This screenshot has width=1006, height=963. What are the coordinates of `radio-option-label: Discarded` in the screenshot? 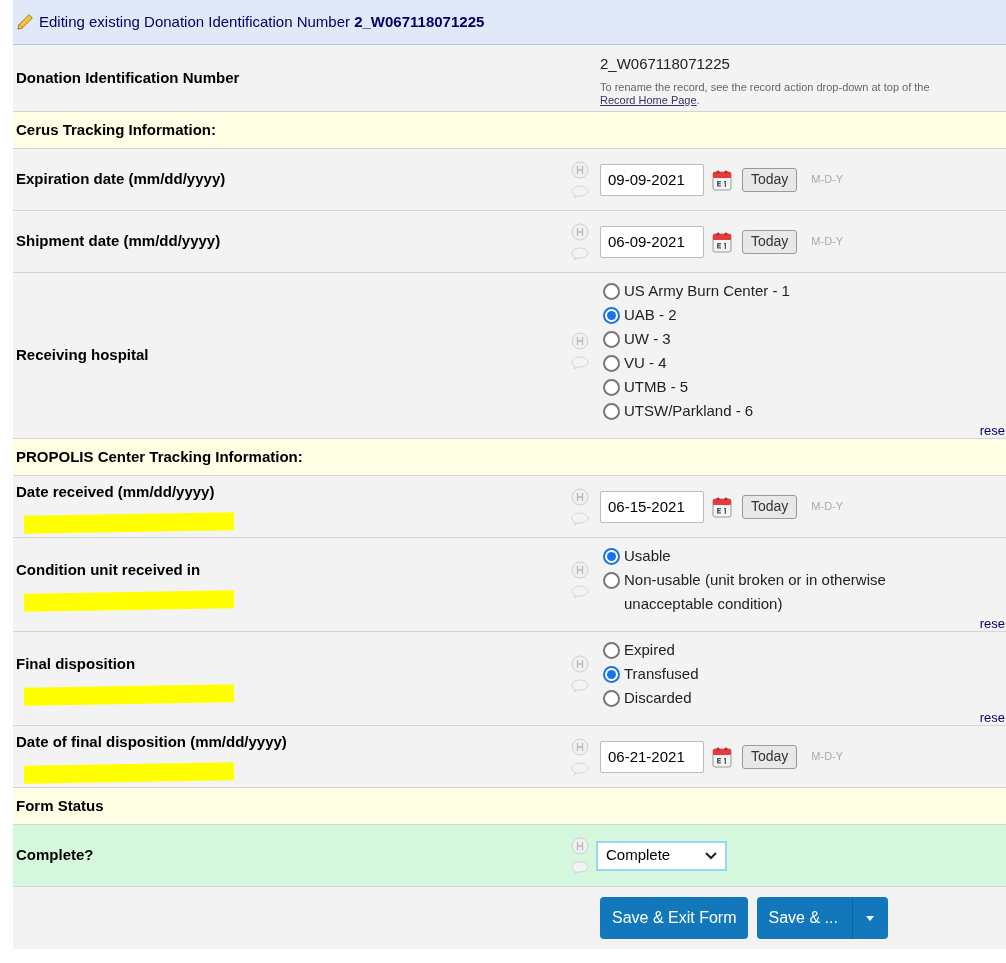 It's located at (784, 698).